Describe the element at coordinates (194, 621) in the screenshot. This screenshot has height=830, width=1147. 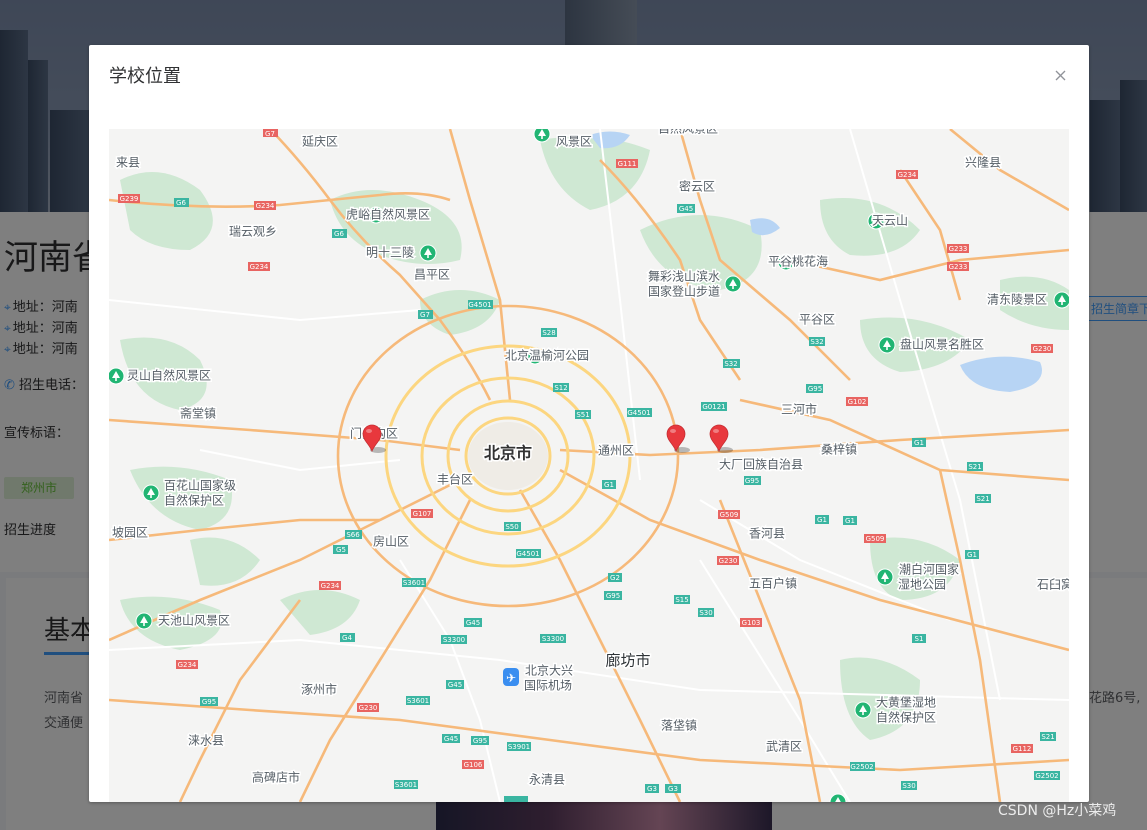
I see `poi-label: 天池山风景区` at that location.